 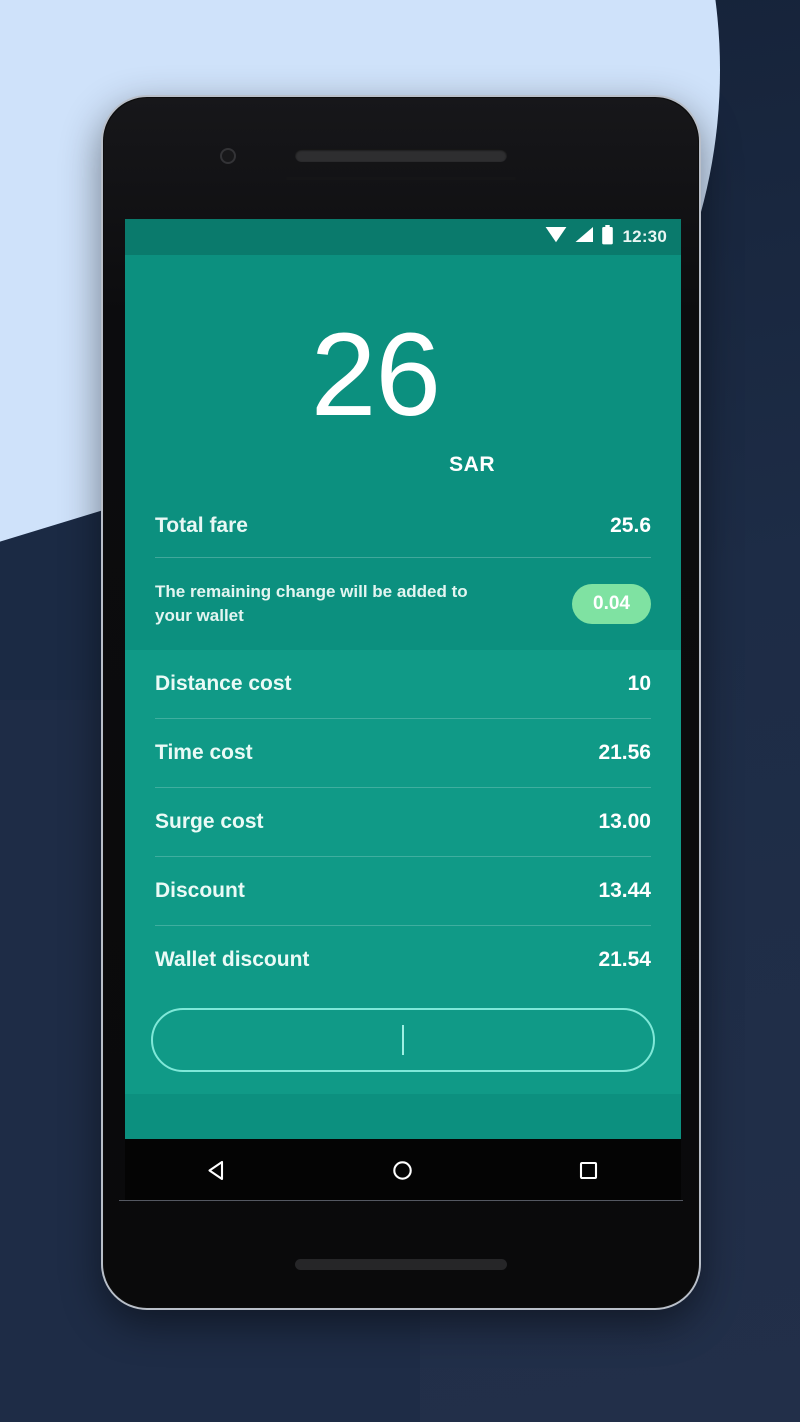 What do you see at coordinates (401, 1200) in the screenshot?
I see `chin-divider` at bounding box center [401, 1200].